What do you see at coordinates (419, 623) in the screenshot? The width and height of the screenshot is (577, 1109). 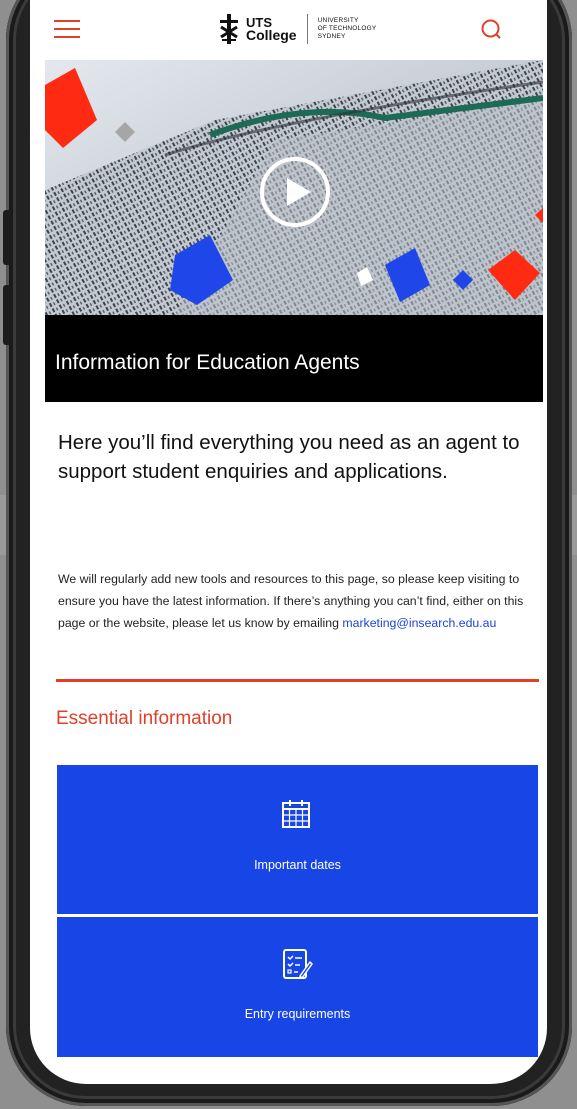 I see `email-link: marketing@insearch.edu.au` at bounding box center [419, 623].